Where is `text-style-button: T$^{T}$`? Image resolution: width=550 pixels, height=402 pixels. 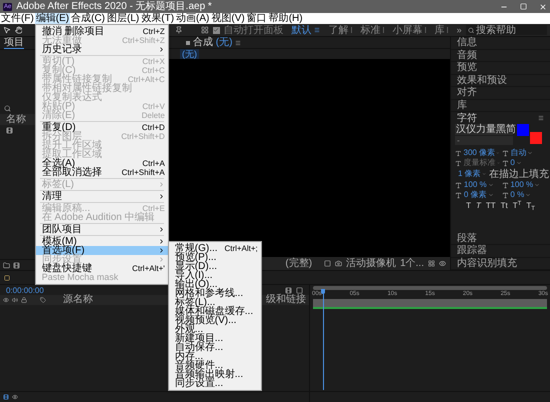
text-style-button: T$^{T}$ is located at coordinates (517, 206).